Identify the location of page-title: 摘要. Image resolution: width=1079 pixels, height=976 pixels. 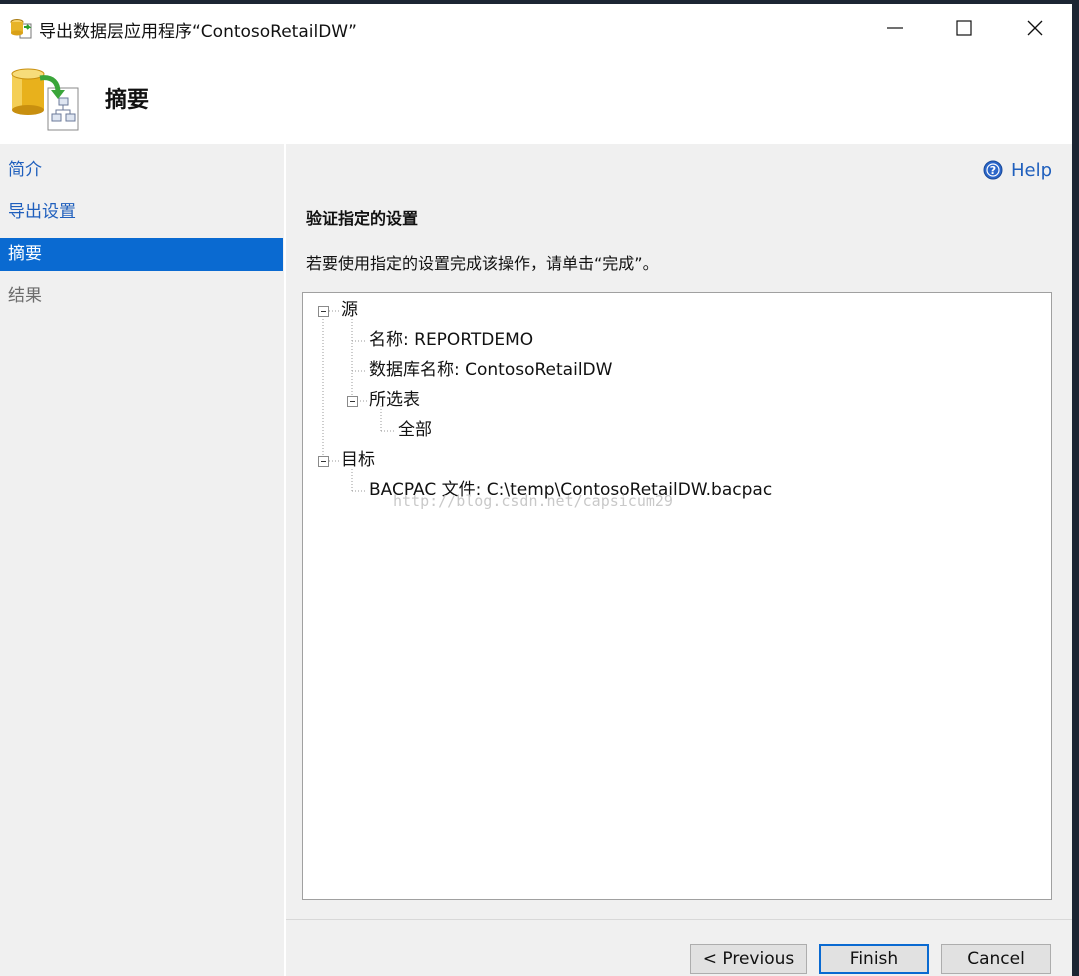
(127, 100).